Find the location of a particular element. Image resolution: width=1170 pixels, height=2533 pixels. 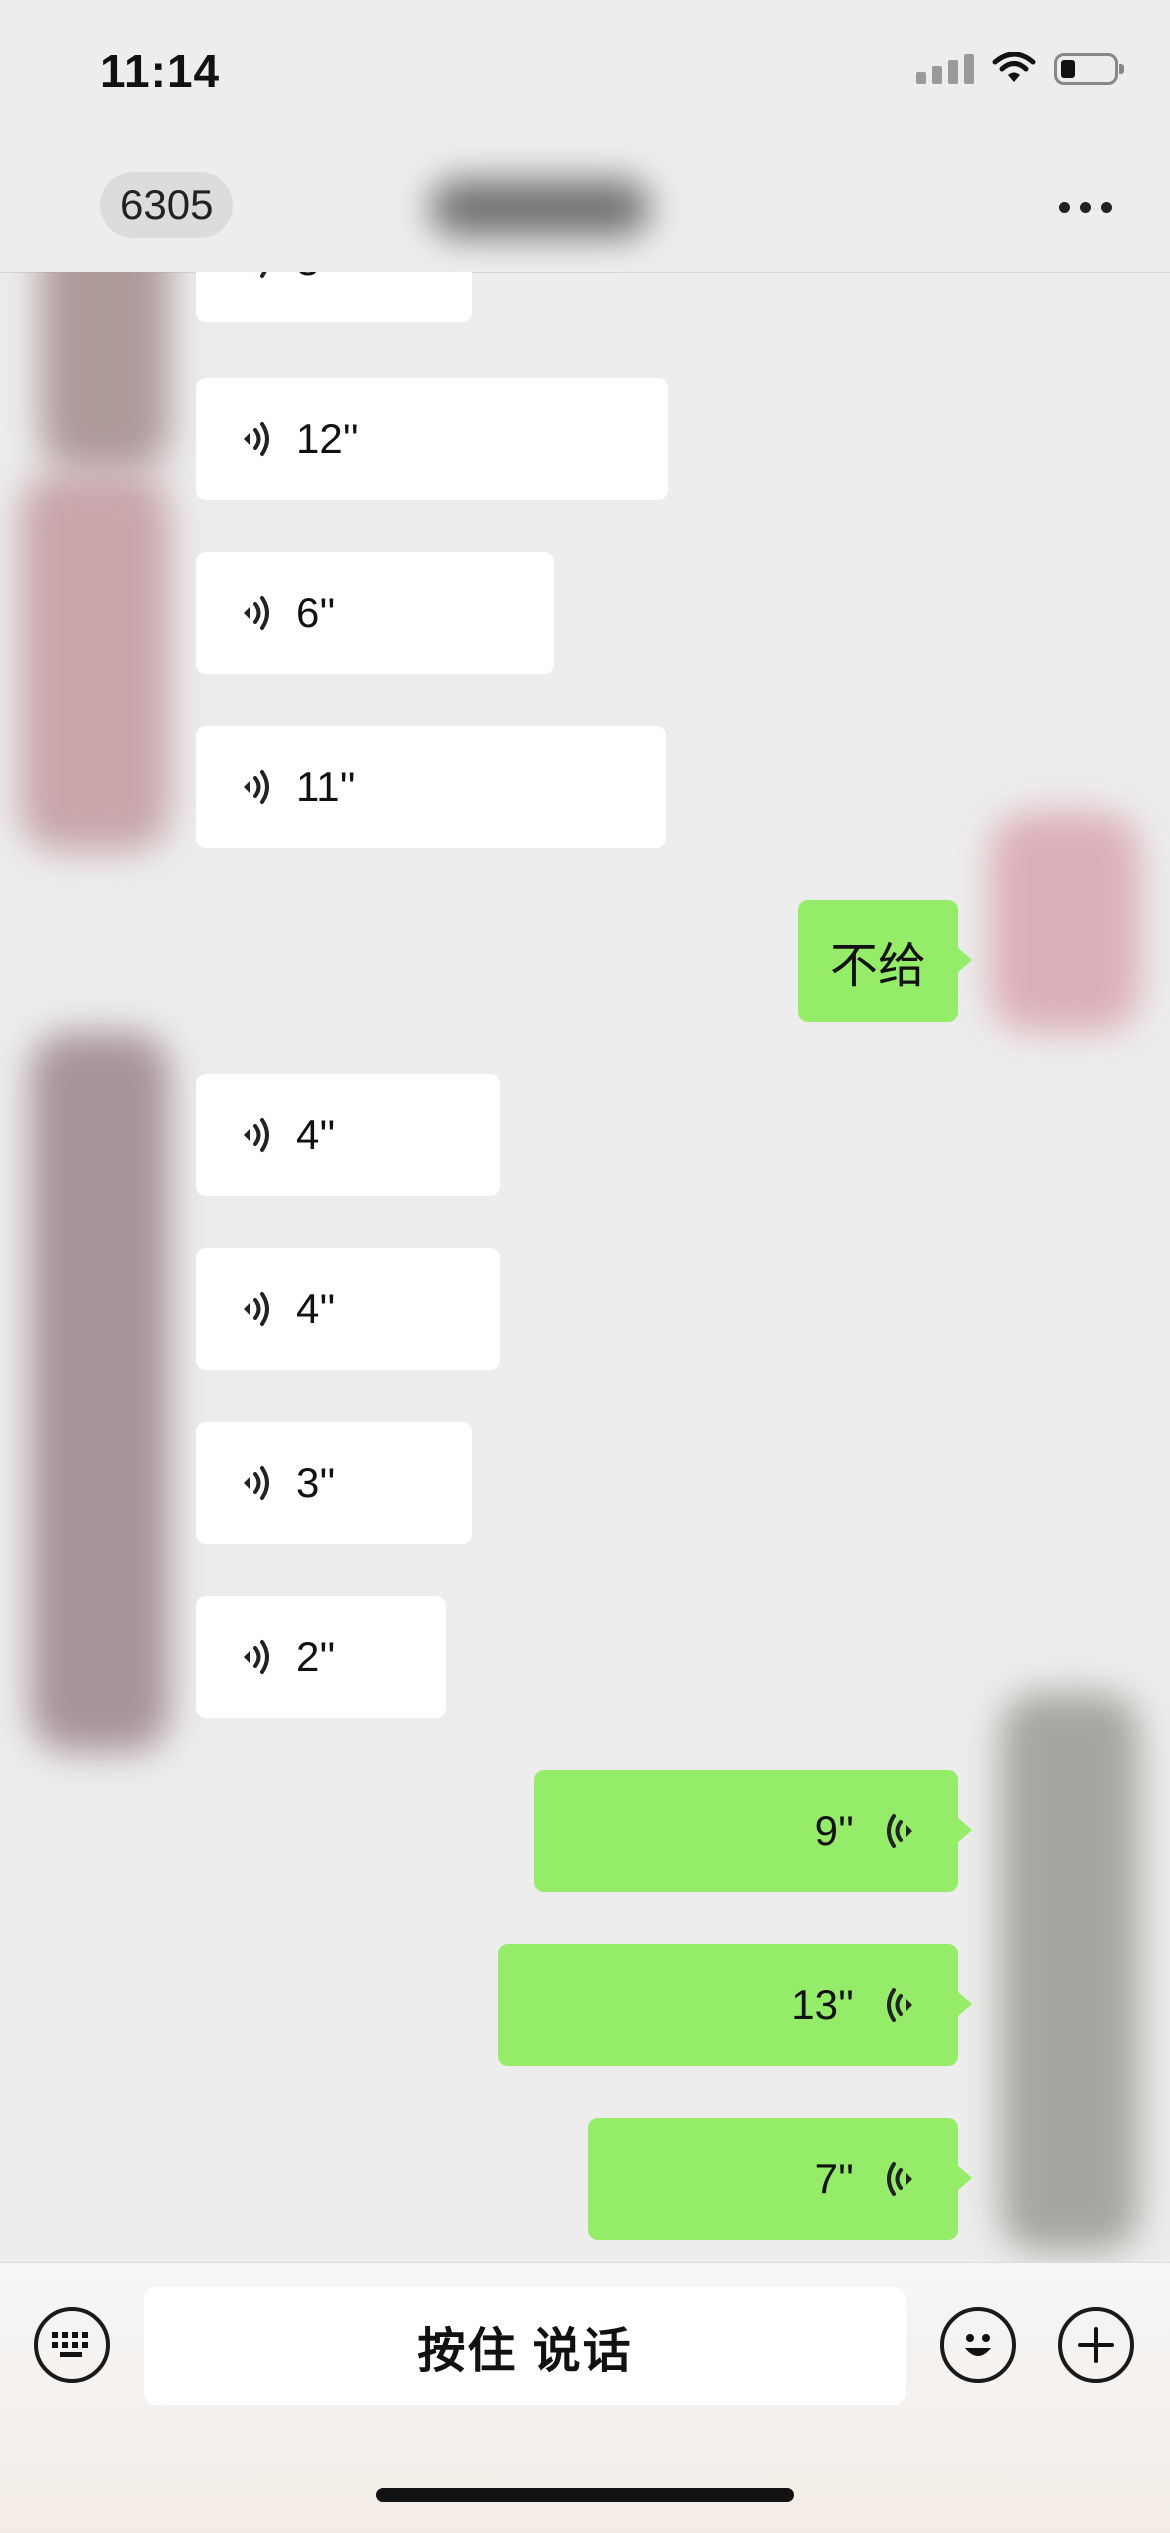

plus-icon is located at coordinates (1096, 2345).